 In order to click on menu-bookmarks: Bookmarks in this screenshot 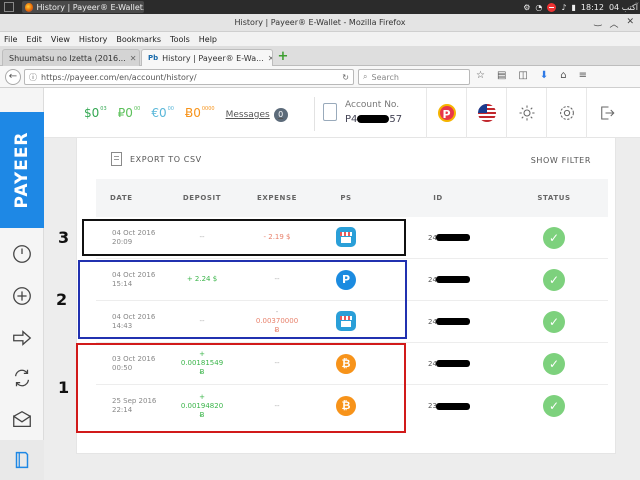, I will do `click(138, 39)`.